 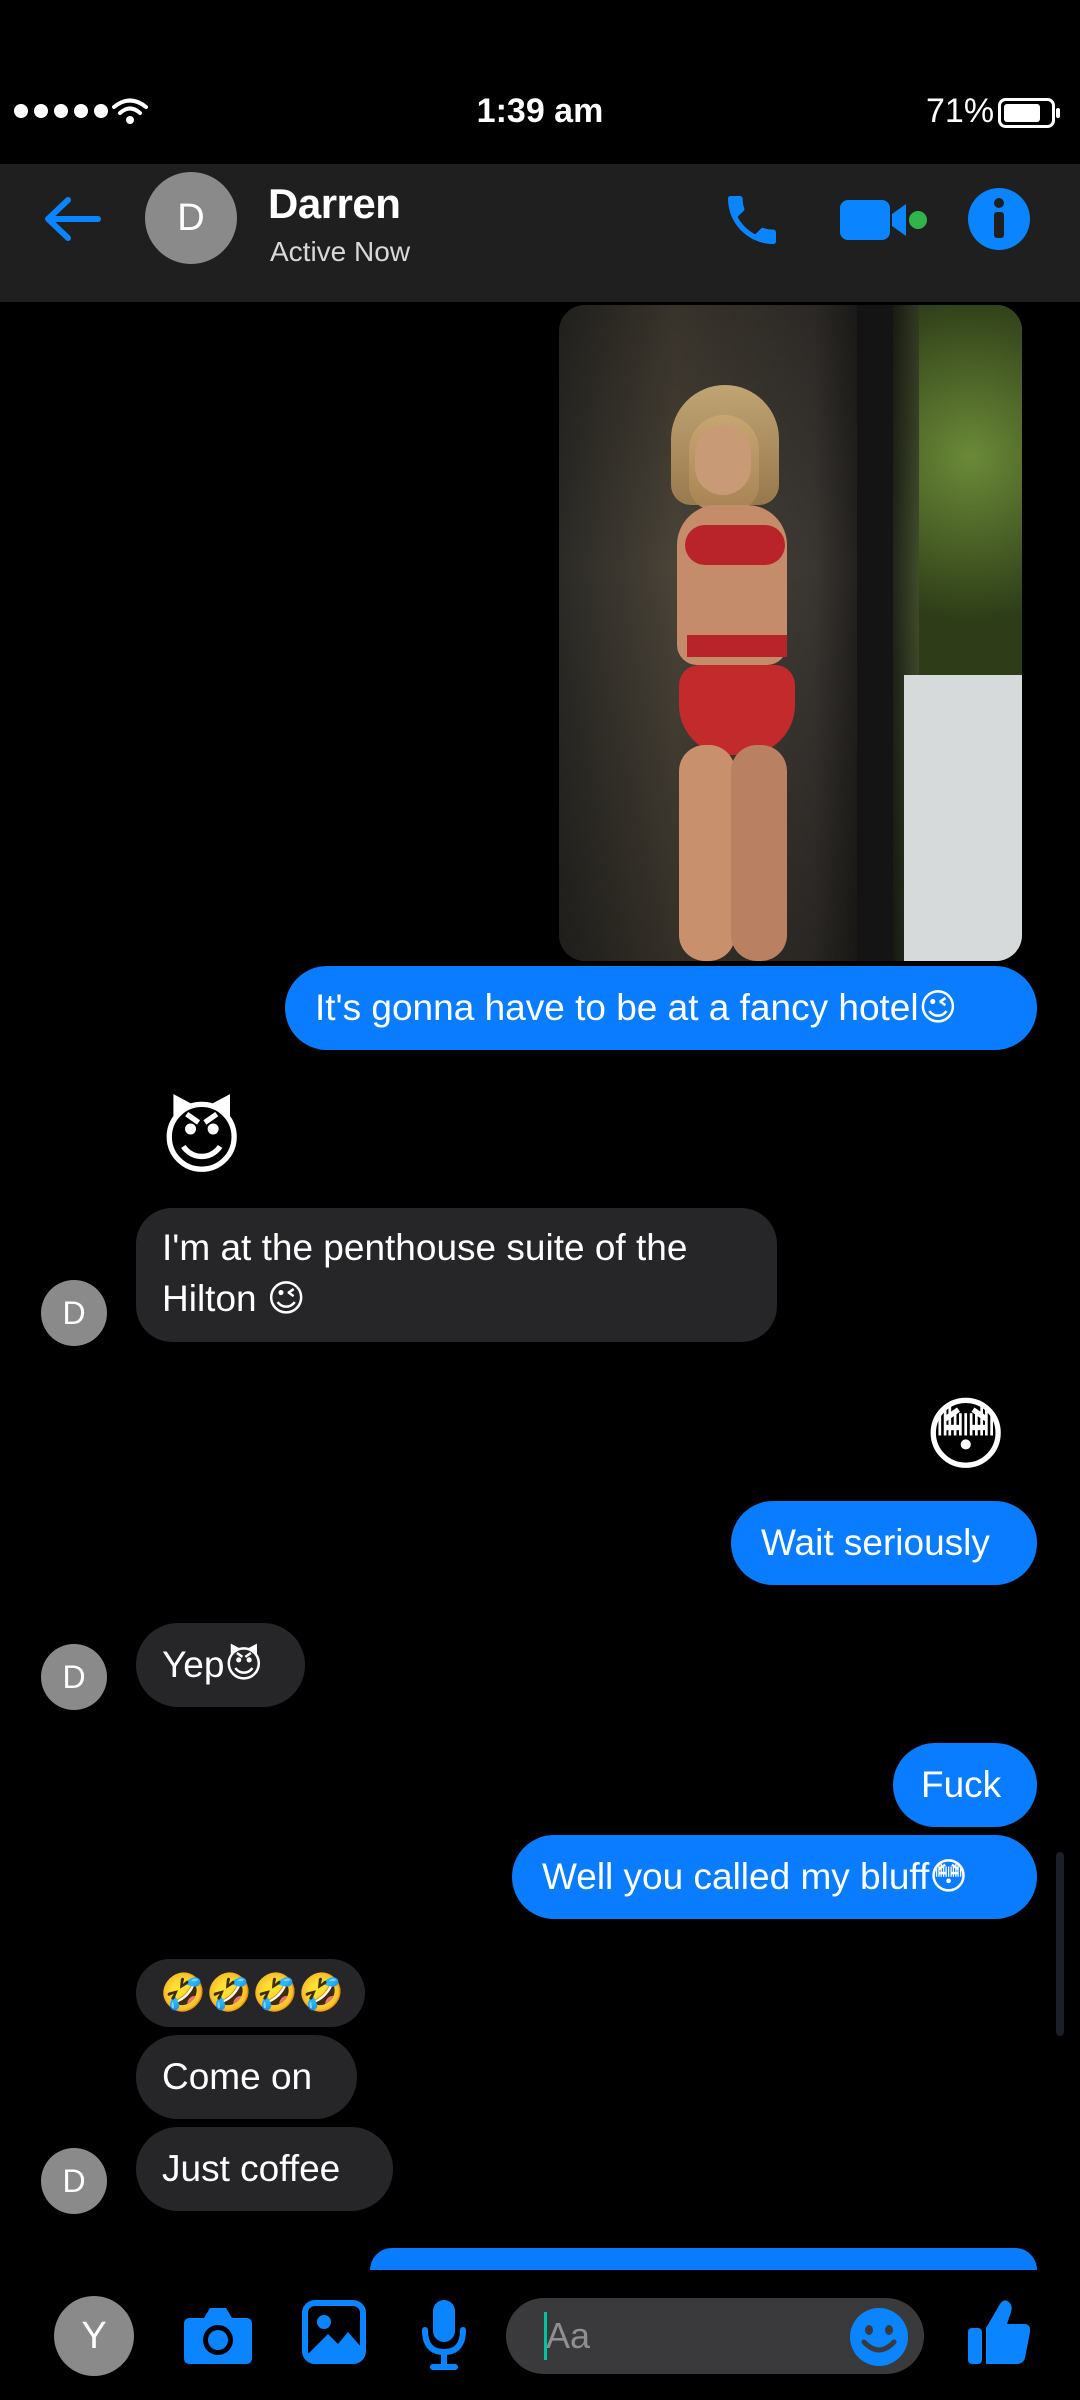 What do you see at coordinates (999, 219) in the screenshot?
I see `info-icon` at bounding box center [999, 219].